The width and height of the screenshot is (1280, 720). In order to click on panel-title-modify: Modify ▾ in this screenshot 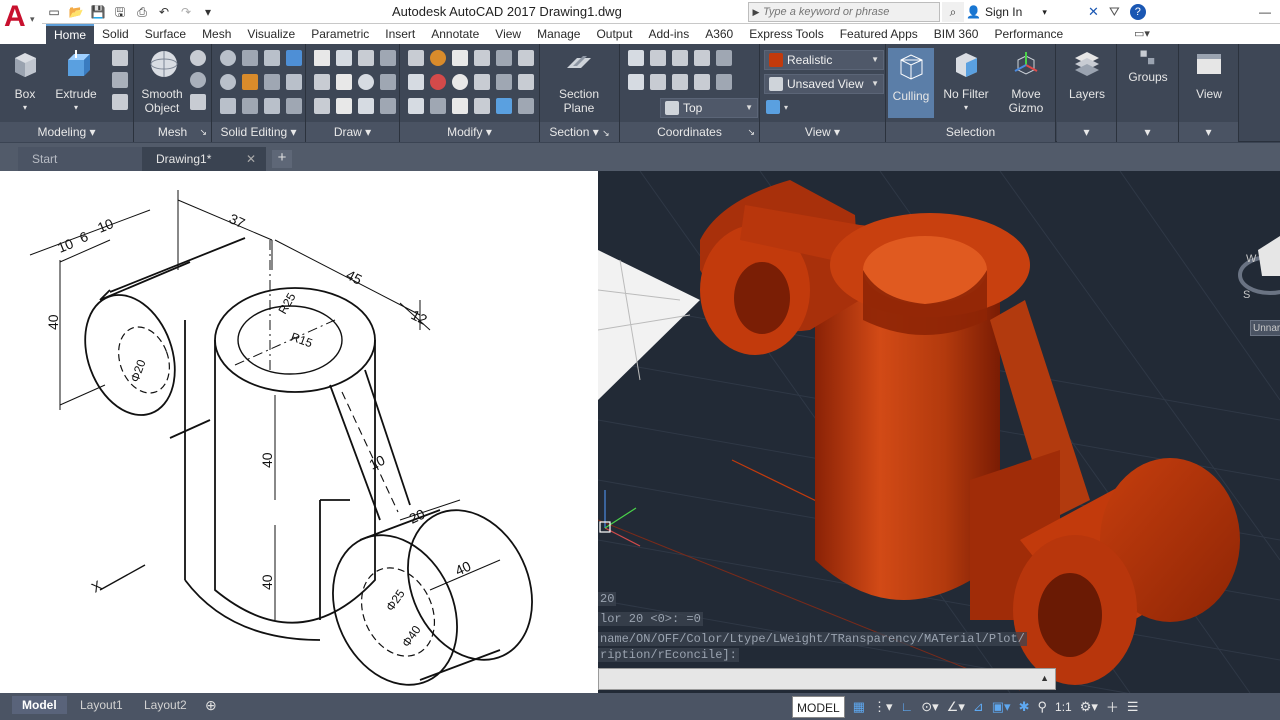, I will do `click(469, 132)`.